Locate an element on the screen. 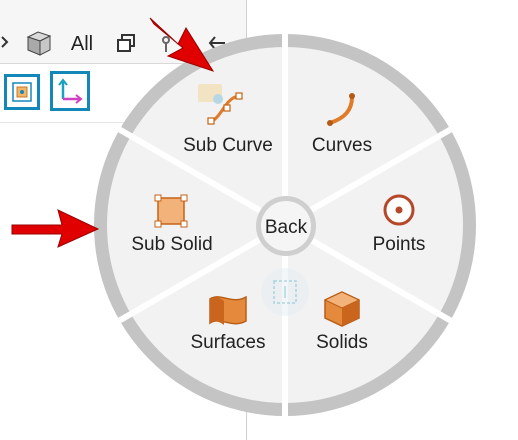 This screenshot has width=518, height=440. back-button: Back is located at coordinates (286, 226).